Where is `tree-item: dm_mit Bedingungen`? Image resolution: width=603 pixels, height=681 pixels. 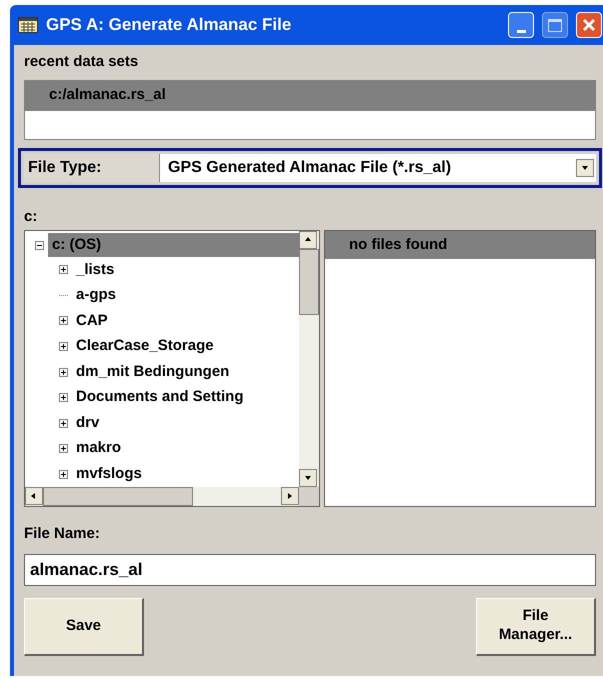
tree-item: dm_mit Bedingungen is located at coordinates (151, 372).